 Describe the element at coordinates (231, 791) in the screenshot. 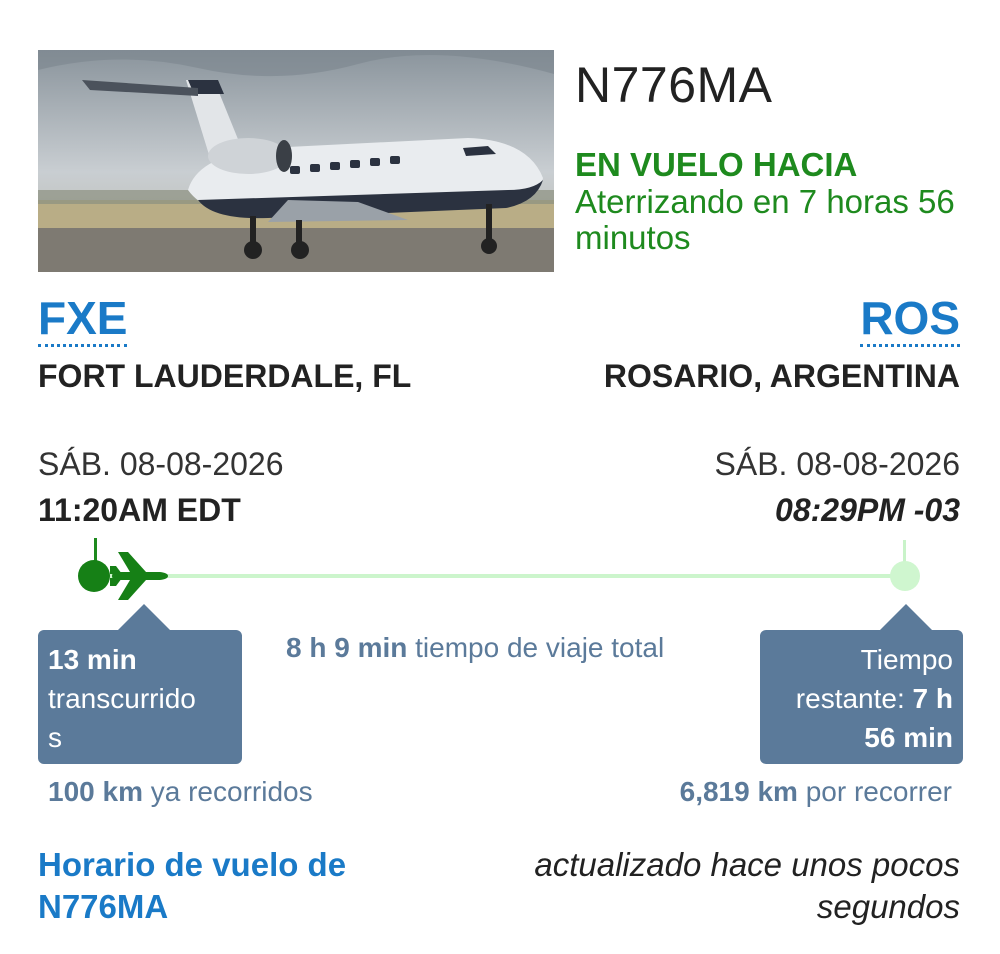

I see `distance-done-label: ya recorridos` at that location.